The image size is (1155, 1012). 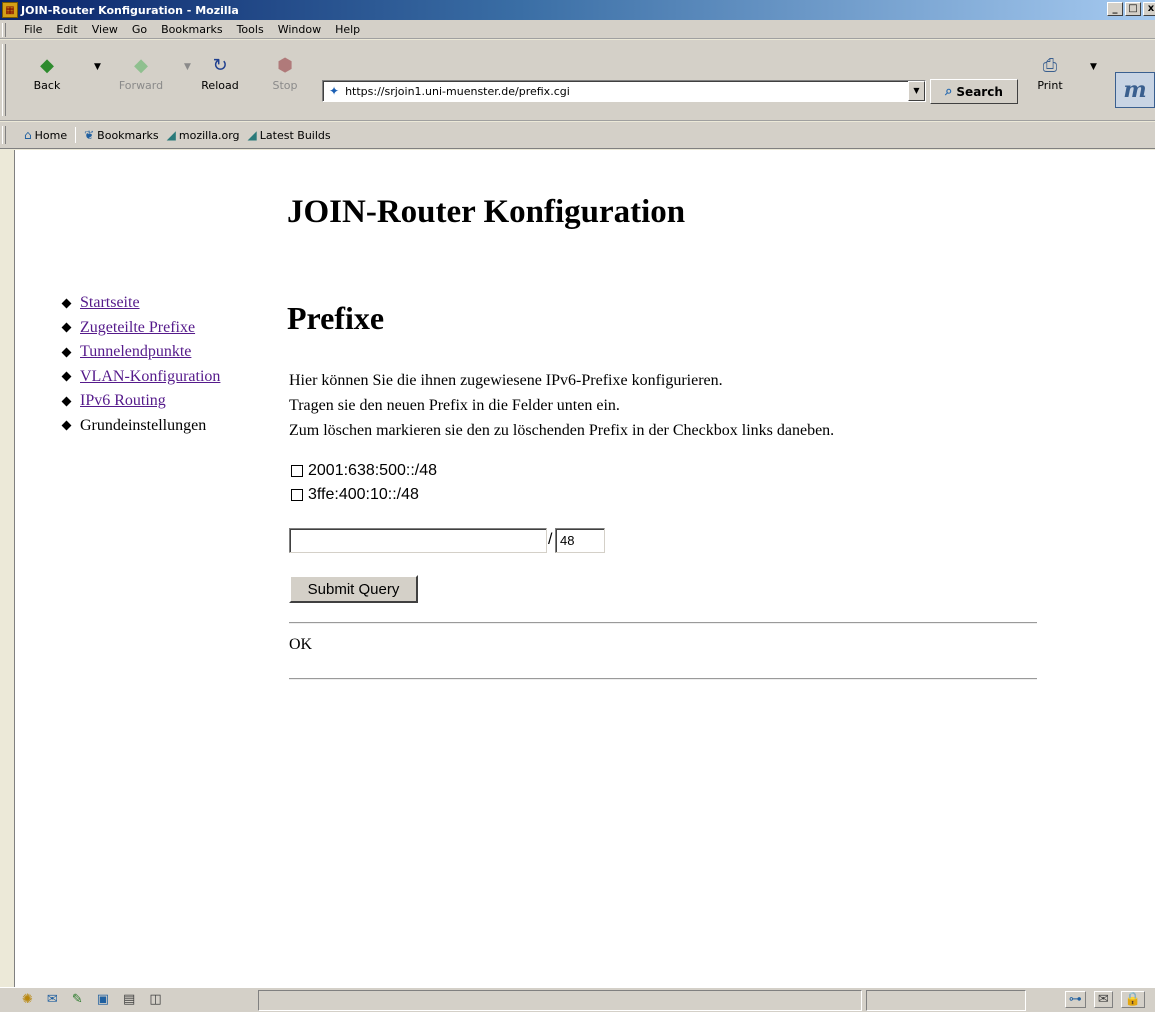 What do you see at coordinates (47, 85) in the screenshot?
I see `back-label: Back` at bounding box center [47, 85].